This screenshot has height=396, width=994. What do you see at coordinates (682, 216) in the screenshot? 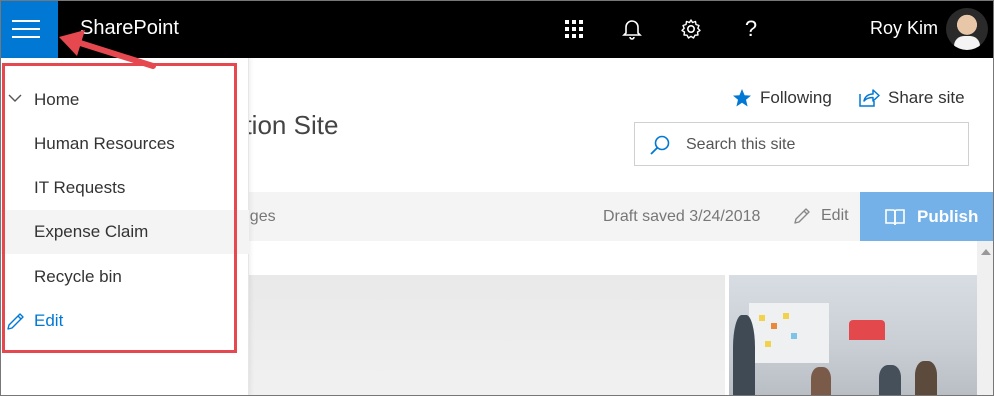
I see `draft-status: Draft saved 3/24/2018` at bounding box center [682, 216].